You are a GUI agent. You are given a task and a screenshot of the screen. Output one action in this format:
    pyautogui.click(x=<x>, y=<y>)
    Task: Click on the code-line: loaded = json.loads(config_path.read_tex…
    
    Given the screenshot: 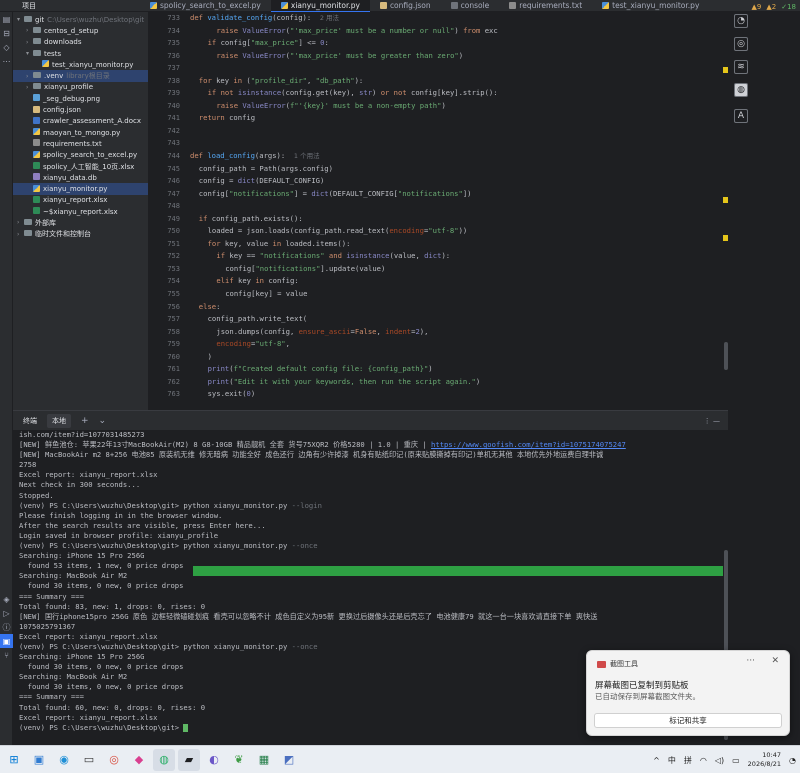 What is the action you would take?
    pyautogui.click(x=455, y=231)
    